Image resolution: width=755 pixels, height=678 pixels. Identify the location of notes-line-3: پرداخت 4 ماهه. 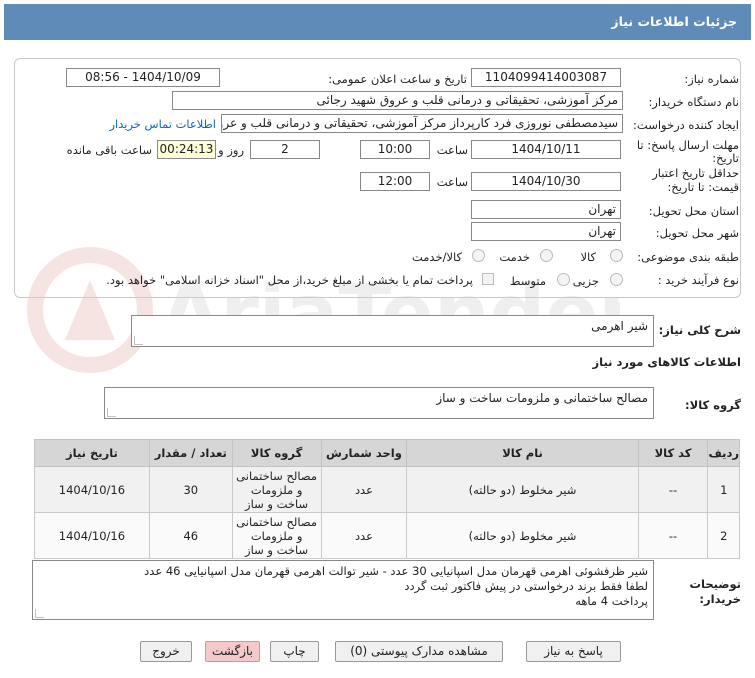
(611, 601).